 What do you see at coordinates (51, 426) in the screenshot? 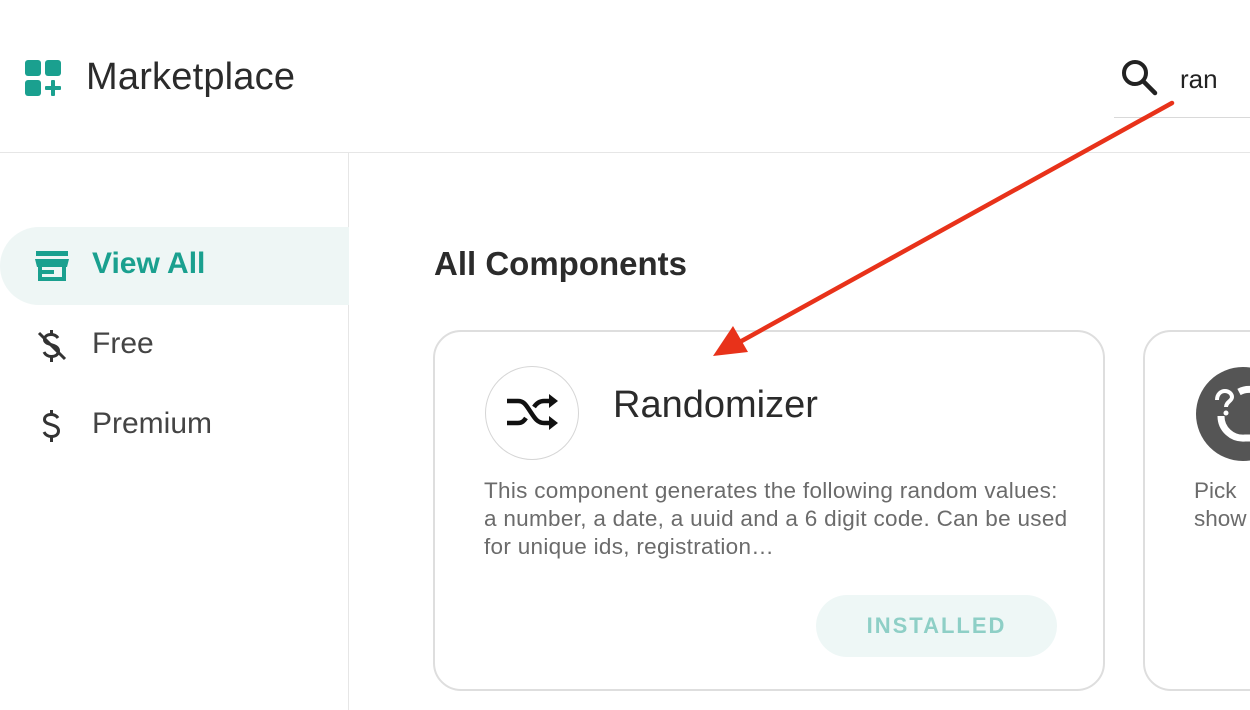
I see `dollar-icon` at bounding box center [51, 426].